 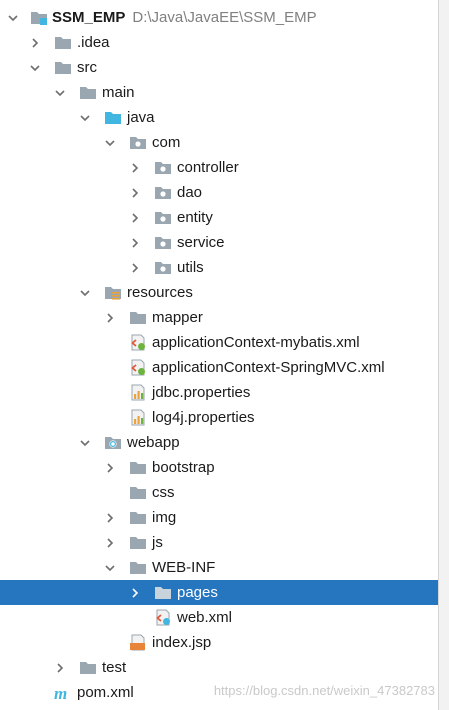 What do you see at coordinates (219, 117) in the screenshot?
I see `tree-item-java: java` at bounding box center [219, 117].